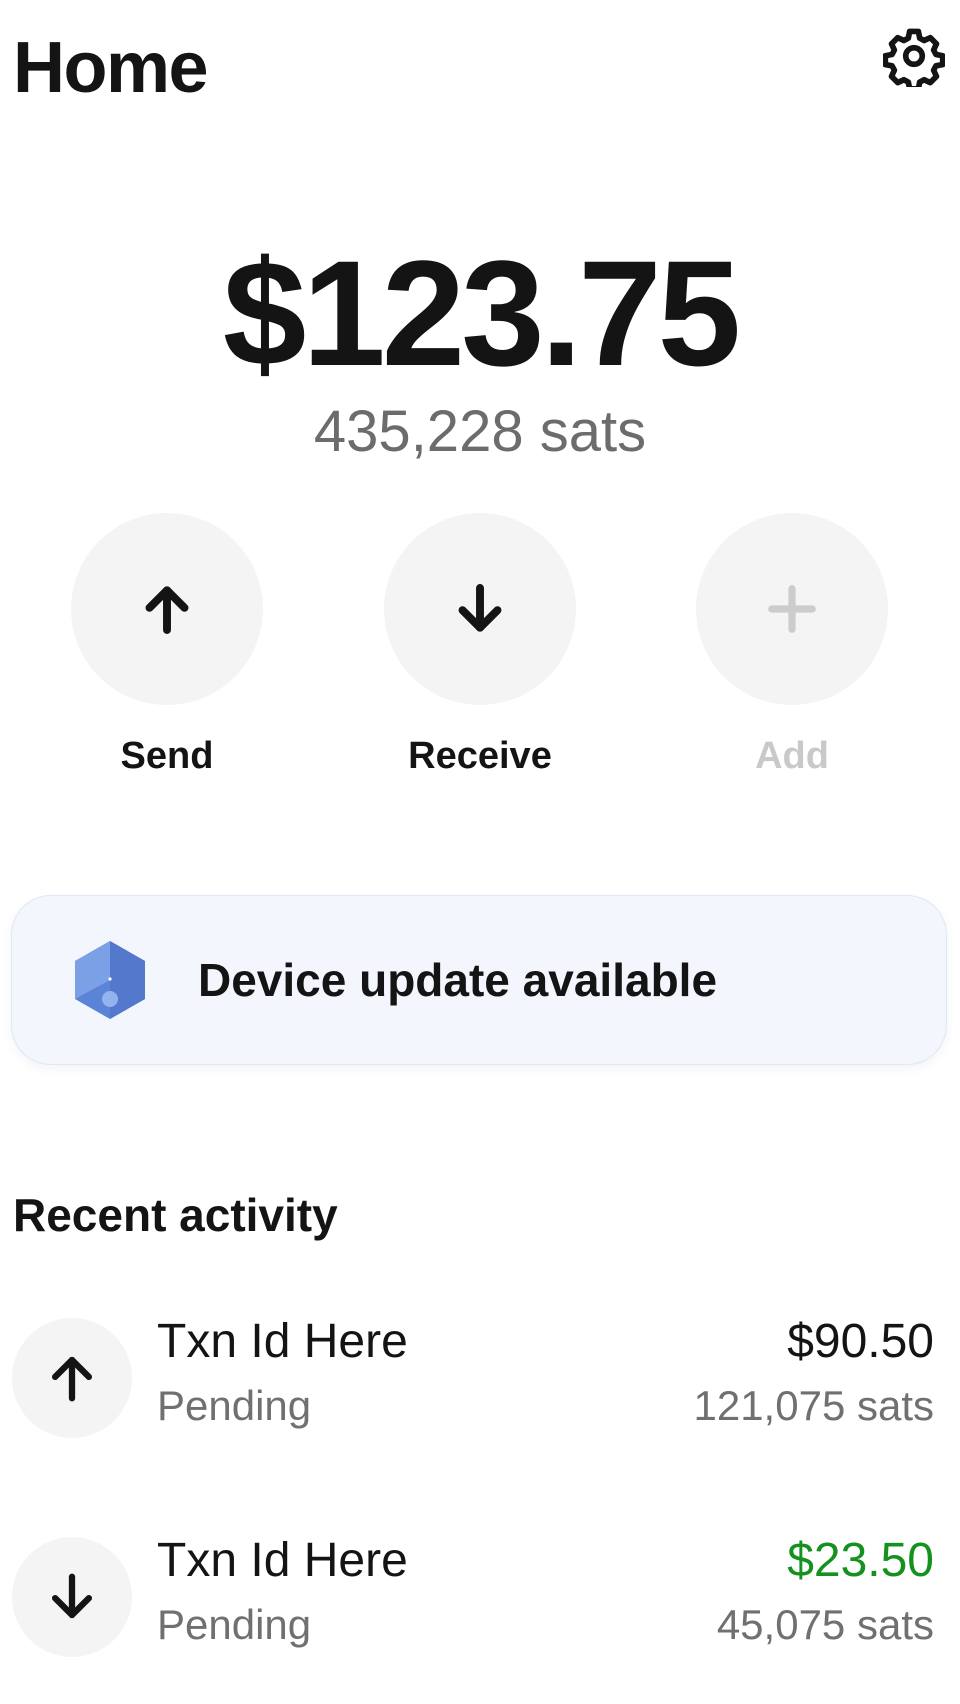  Describe the element at coordinates (480, 431) in the screenshot. I see `balance-sats: 435,228 sats` at that location.